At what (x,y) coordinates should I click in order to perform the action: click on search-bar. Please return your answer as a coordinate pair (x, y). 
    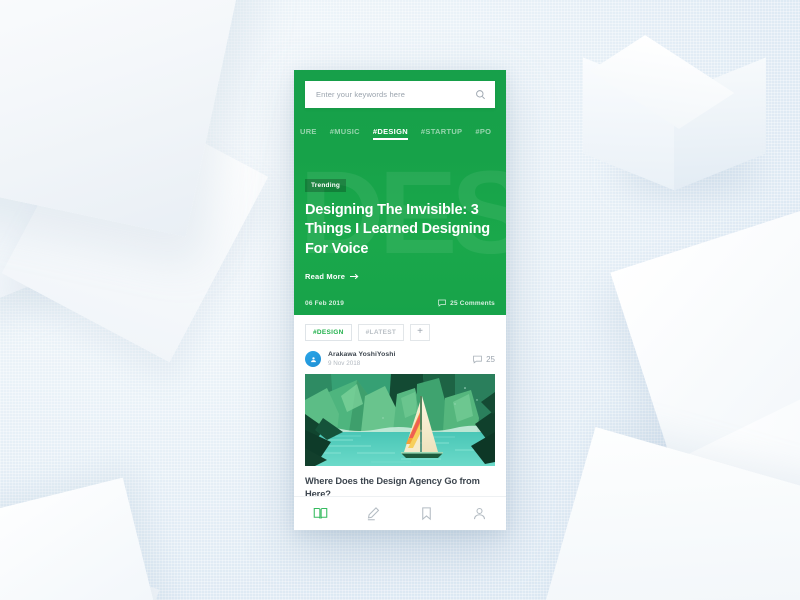
    Looking at the image, I should click on (400, 94).